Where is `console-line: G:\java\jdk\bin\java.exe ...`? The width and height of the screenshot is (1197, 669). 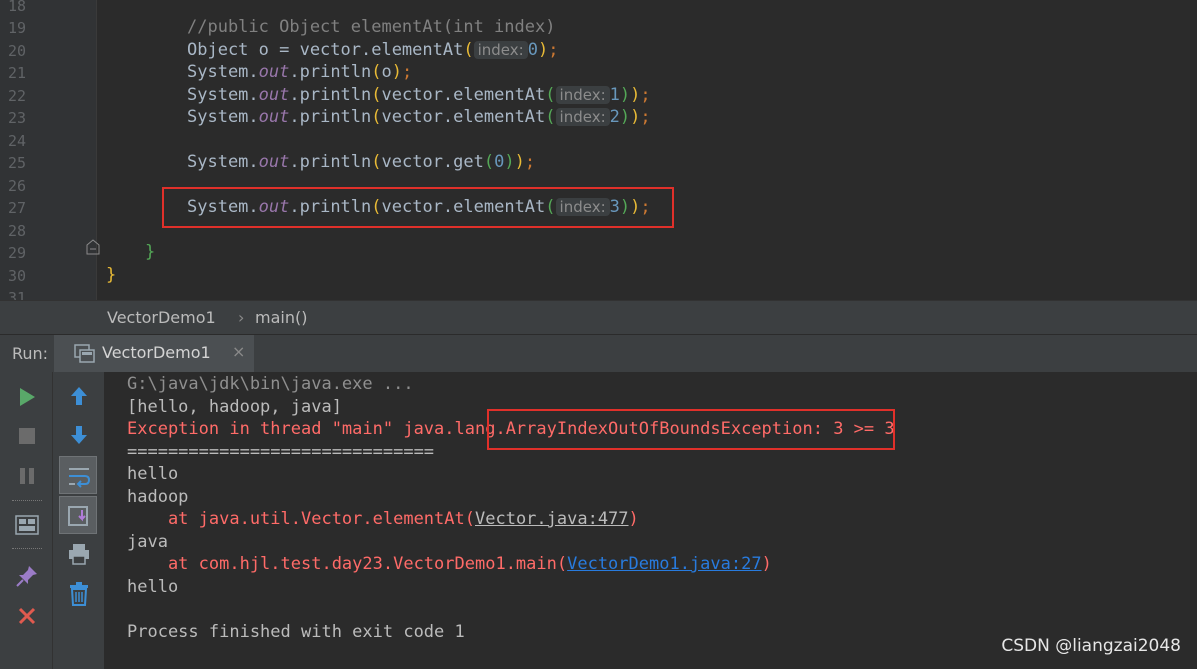 console-line: G:\java\jdk\bin\java.exe ... is located at coordinates (270, 384).